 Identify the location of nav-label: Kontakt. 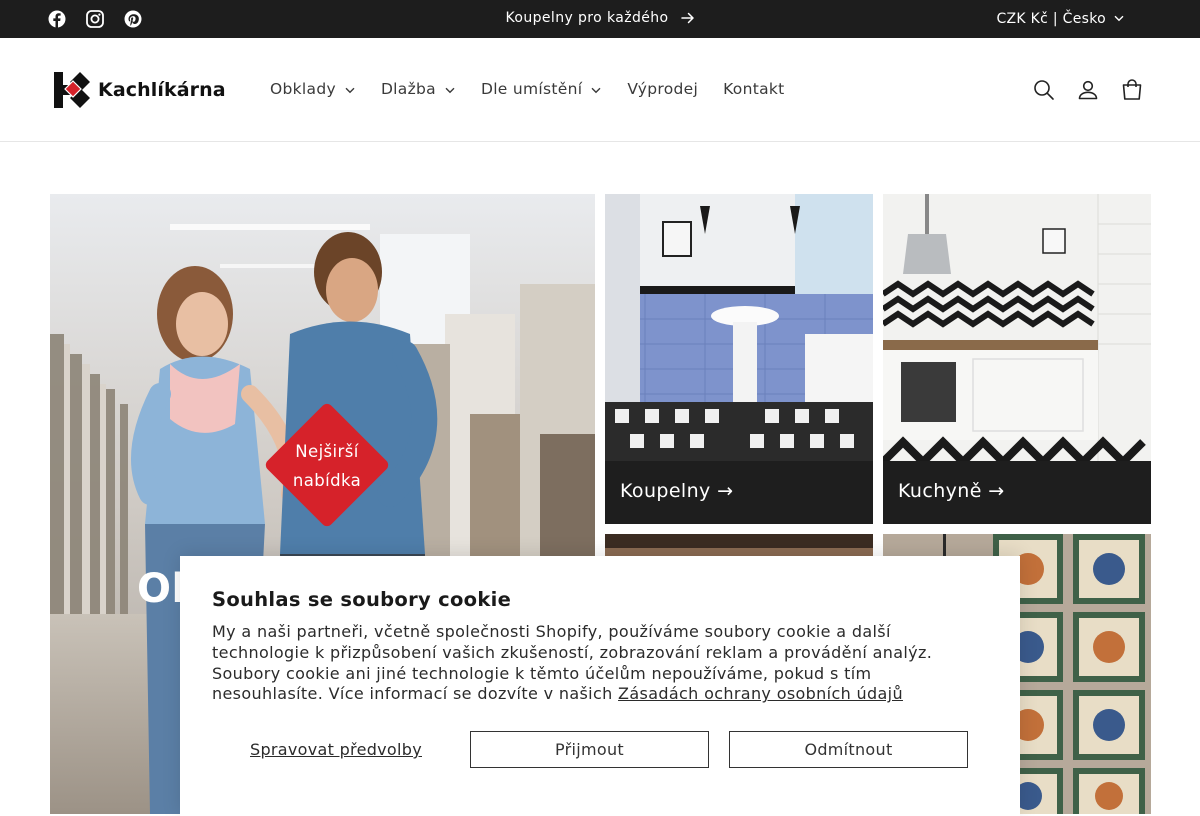
(754, 89).